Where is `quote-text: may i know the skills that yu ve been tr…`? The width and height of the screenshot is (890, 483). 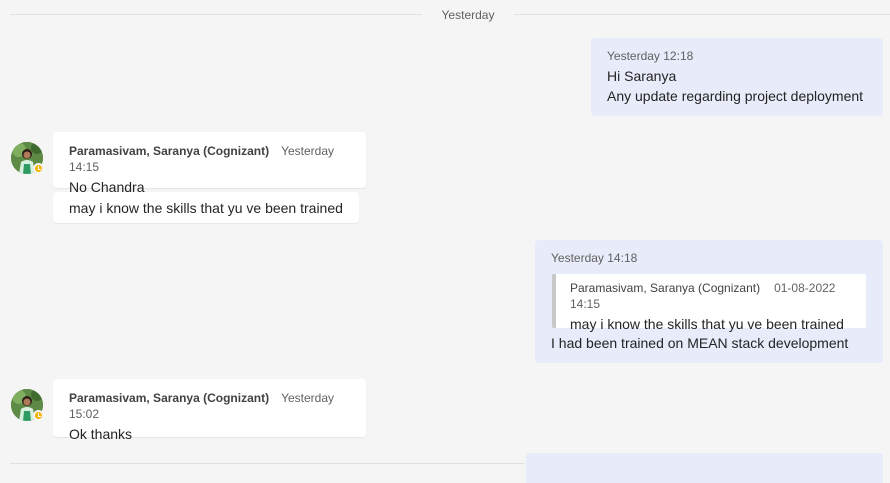 quote-text: may i know the skills that yu ve been tr… is located at coordinates (707, 324).